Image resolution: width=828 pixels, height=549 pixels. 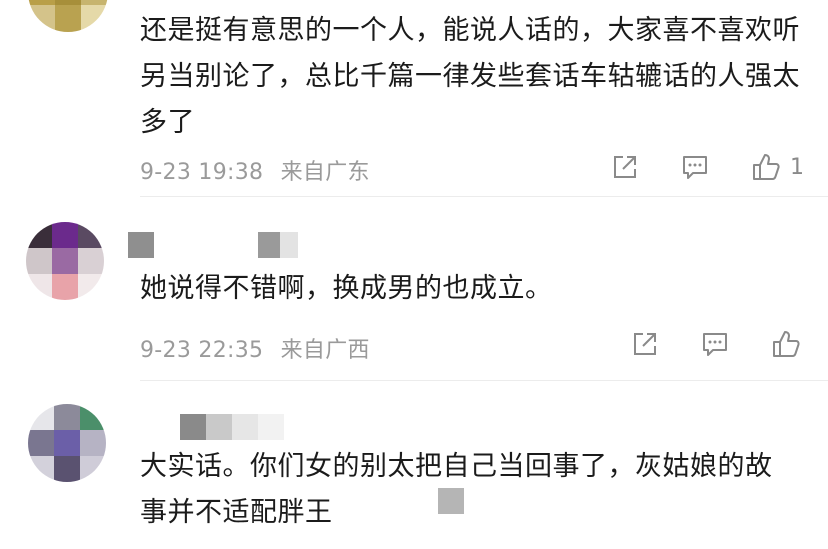 I want to click on comment-meta: 9-23 19:38 来自广东, so click(x=255, y=170).